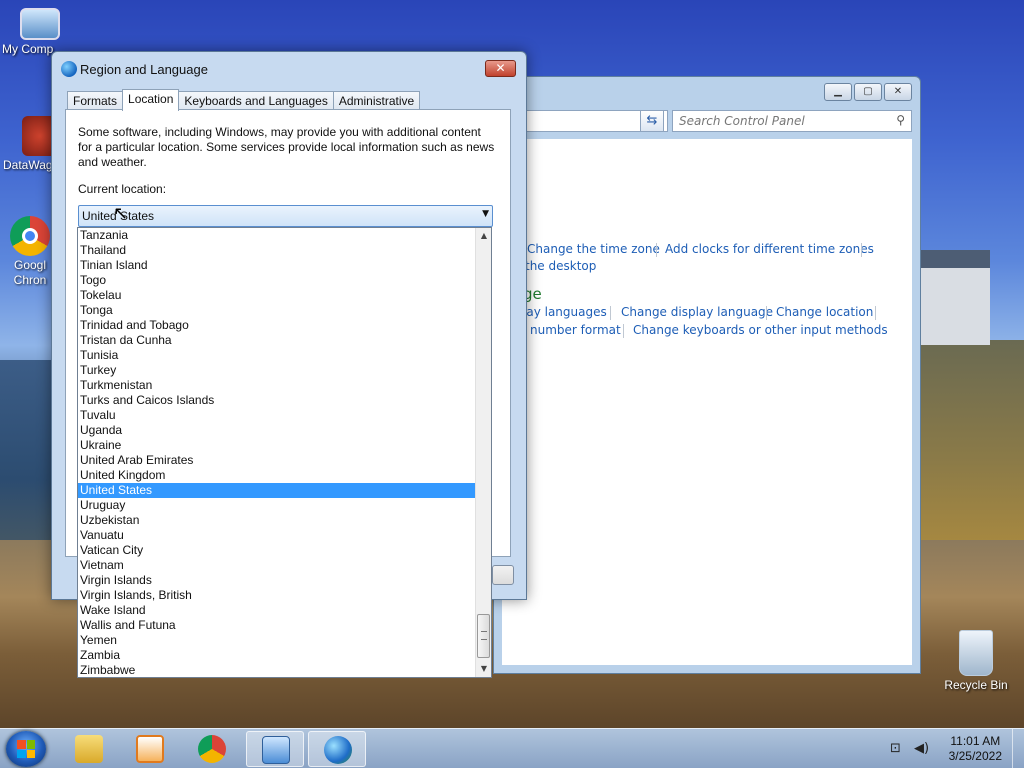 This screenshot has width=1024, height=768. What do you see at coordinates (276, 535) in the screenshot?
I see `location-option: Vanuatu` at bounding box center [276, 535].